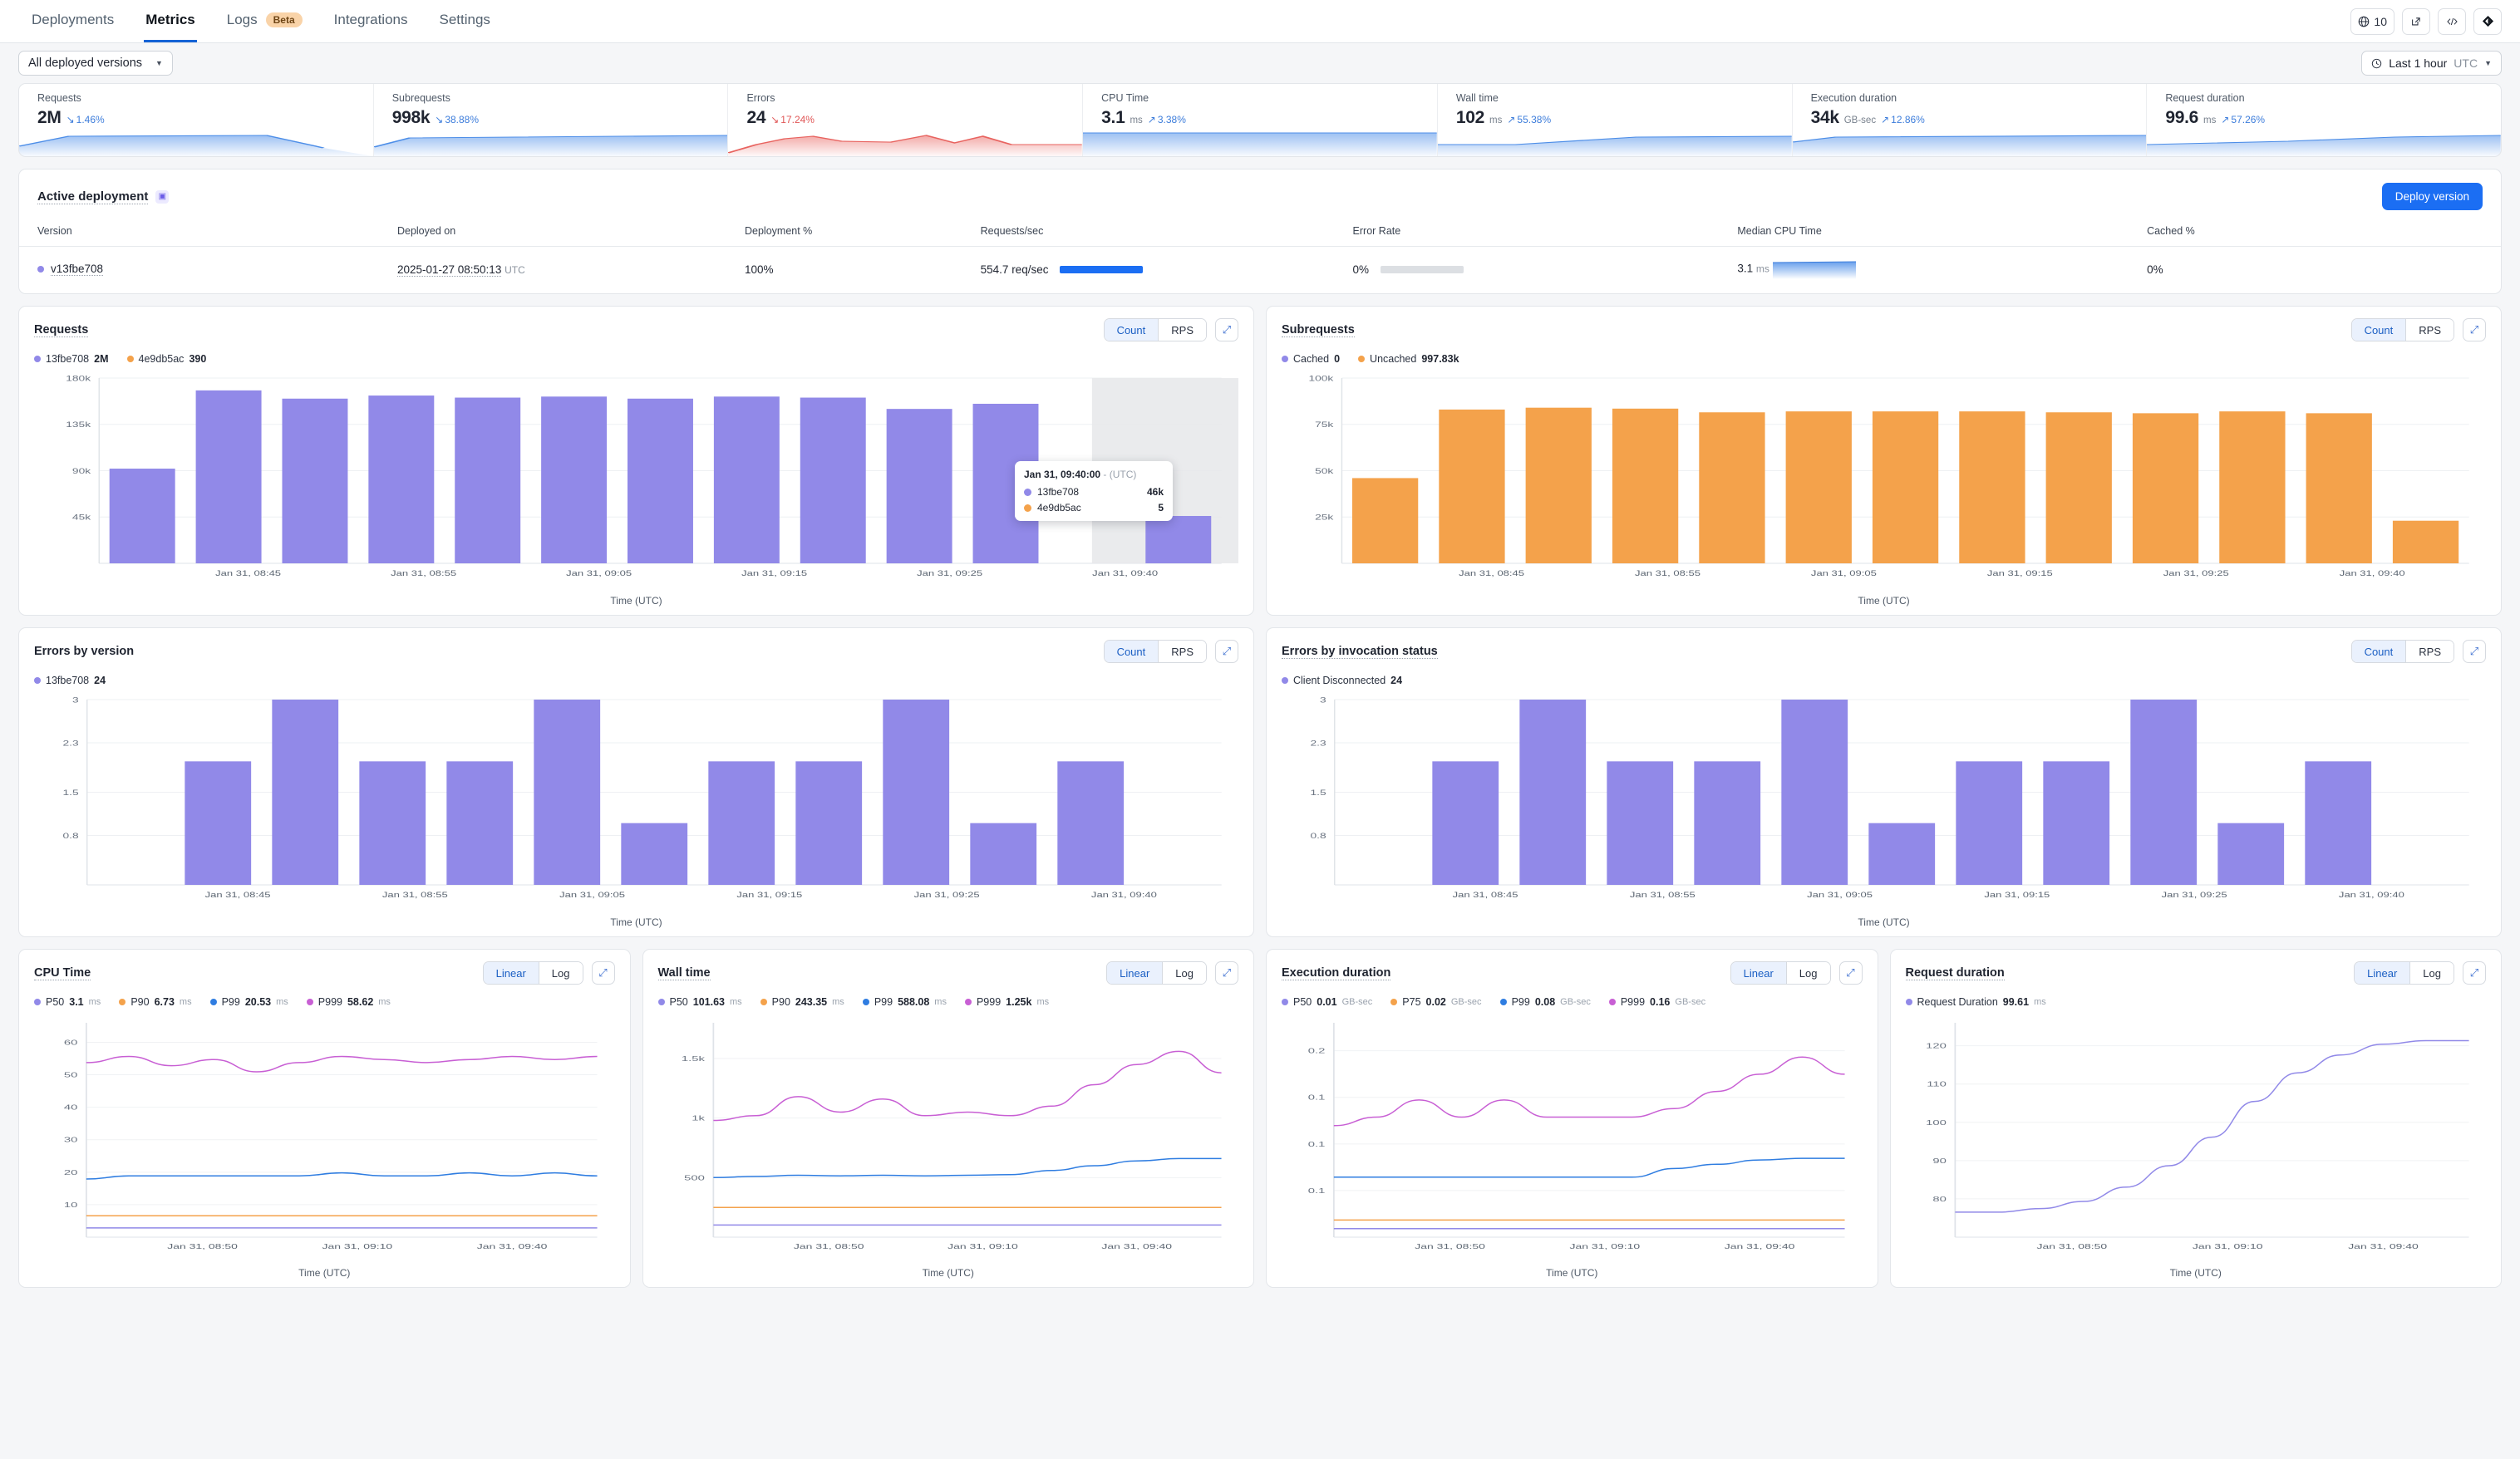 This screenshot has width=2520, height=1459. What do you see at coordinates (2431, 973) in the screenshot?
I see `request-duration-toggle-log: Log` at bounding box center [2431, 973].